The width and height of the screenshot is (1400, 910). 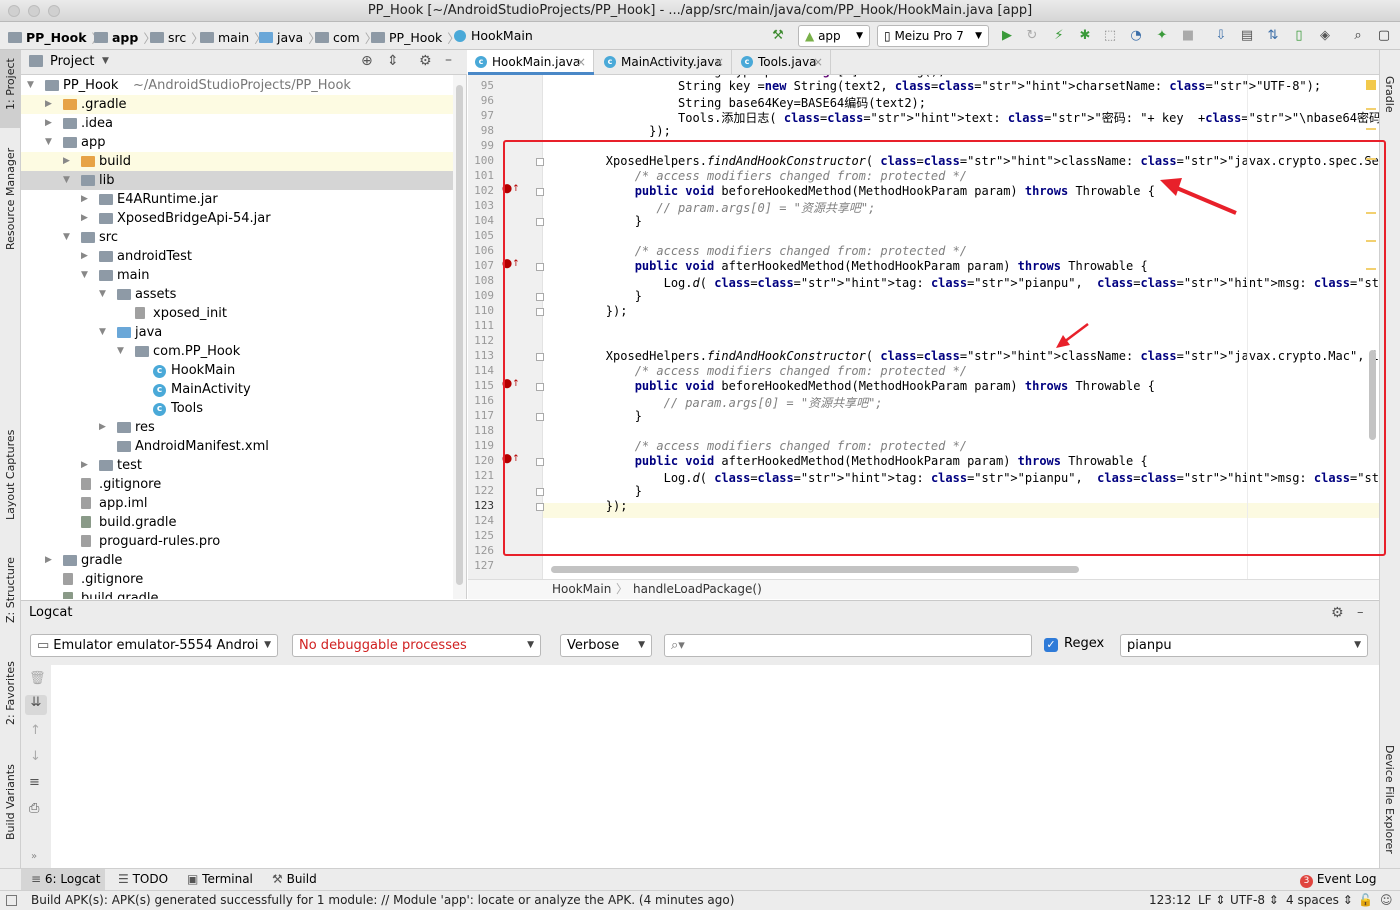 What do you see at coordinates (237, 370) in the screenshot?
I see `tree-item: c HookMain` at bounding box center [237, 370].